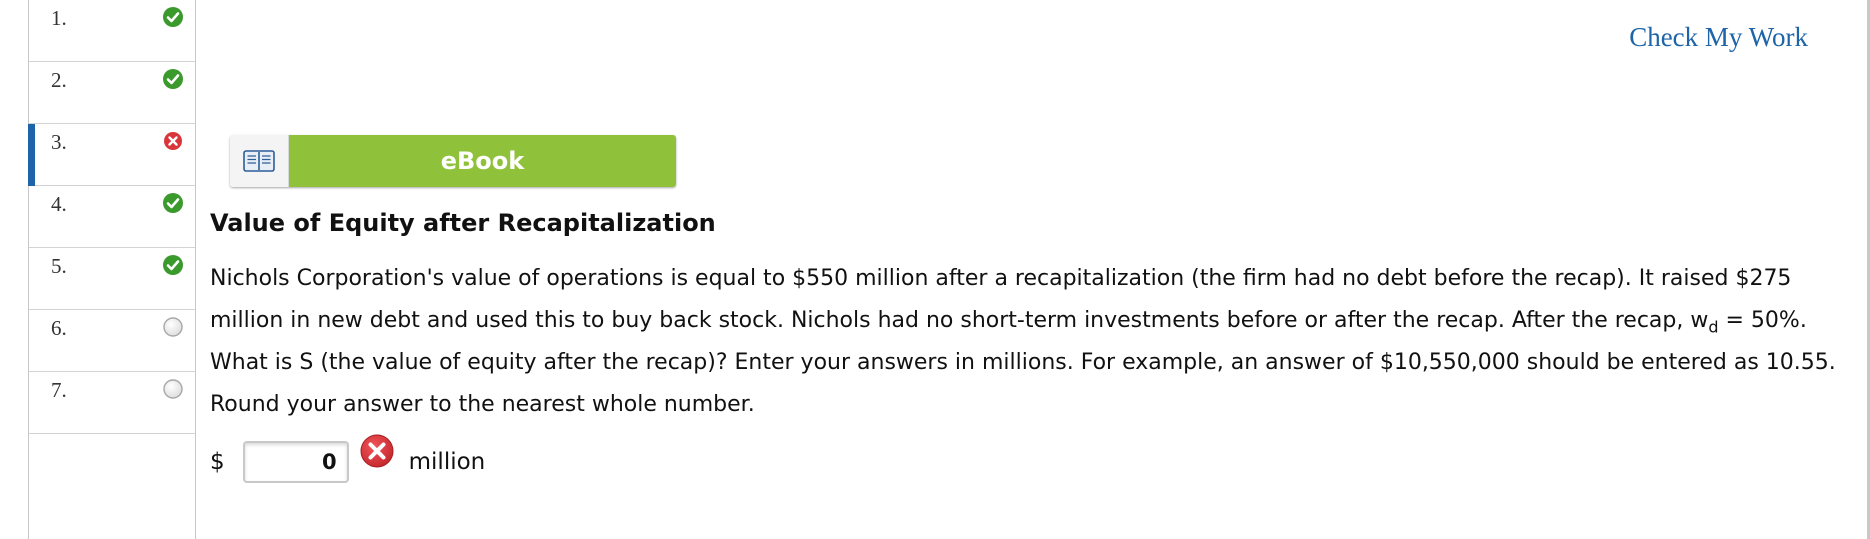  What do you see at coordinates (59, 328) in the screenshot?
I see `question-number: 6.` at bounding box center [59, 328].